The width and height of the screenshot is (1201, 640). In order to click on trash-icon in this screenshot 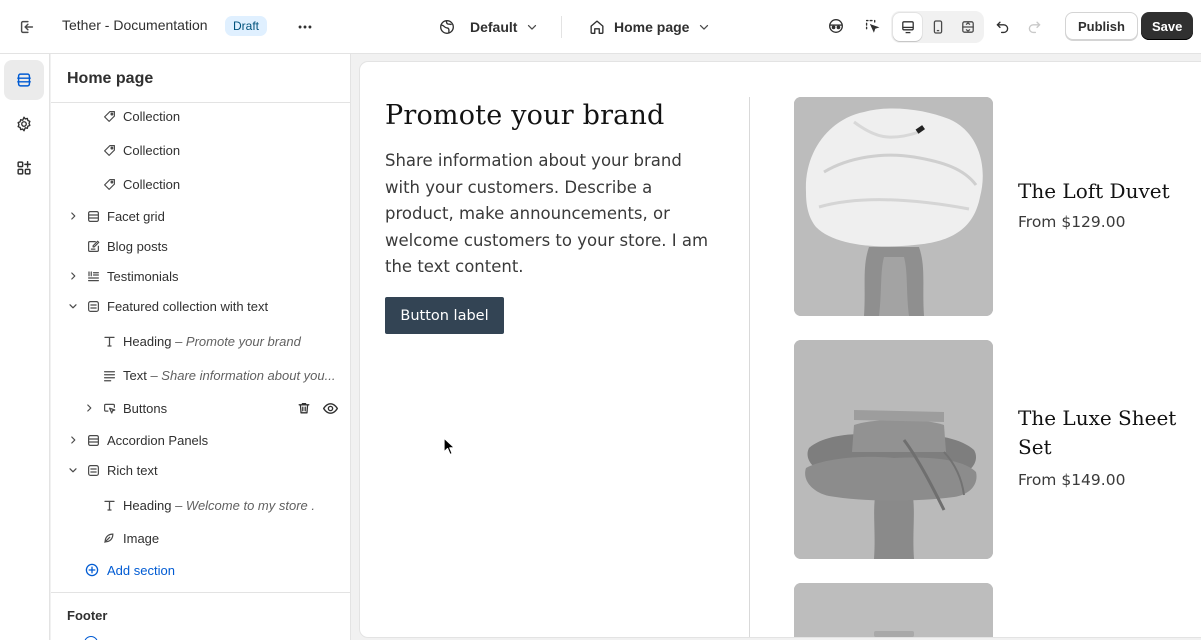, I will do `click(304, 408)`.